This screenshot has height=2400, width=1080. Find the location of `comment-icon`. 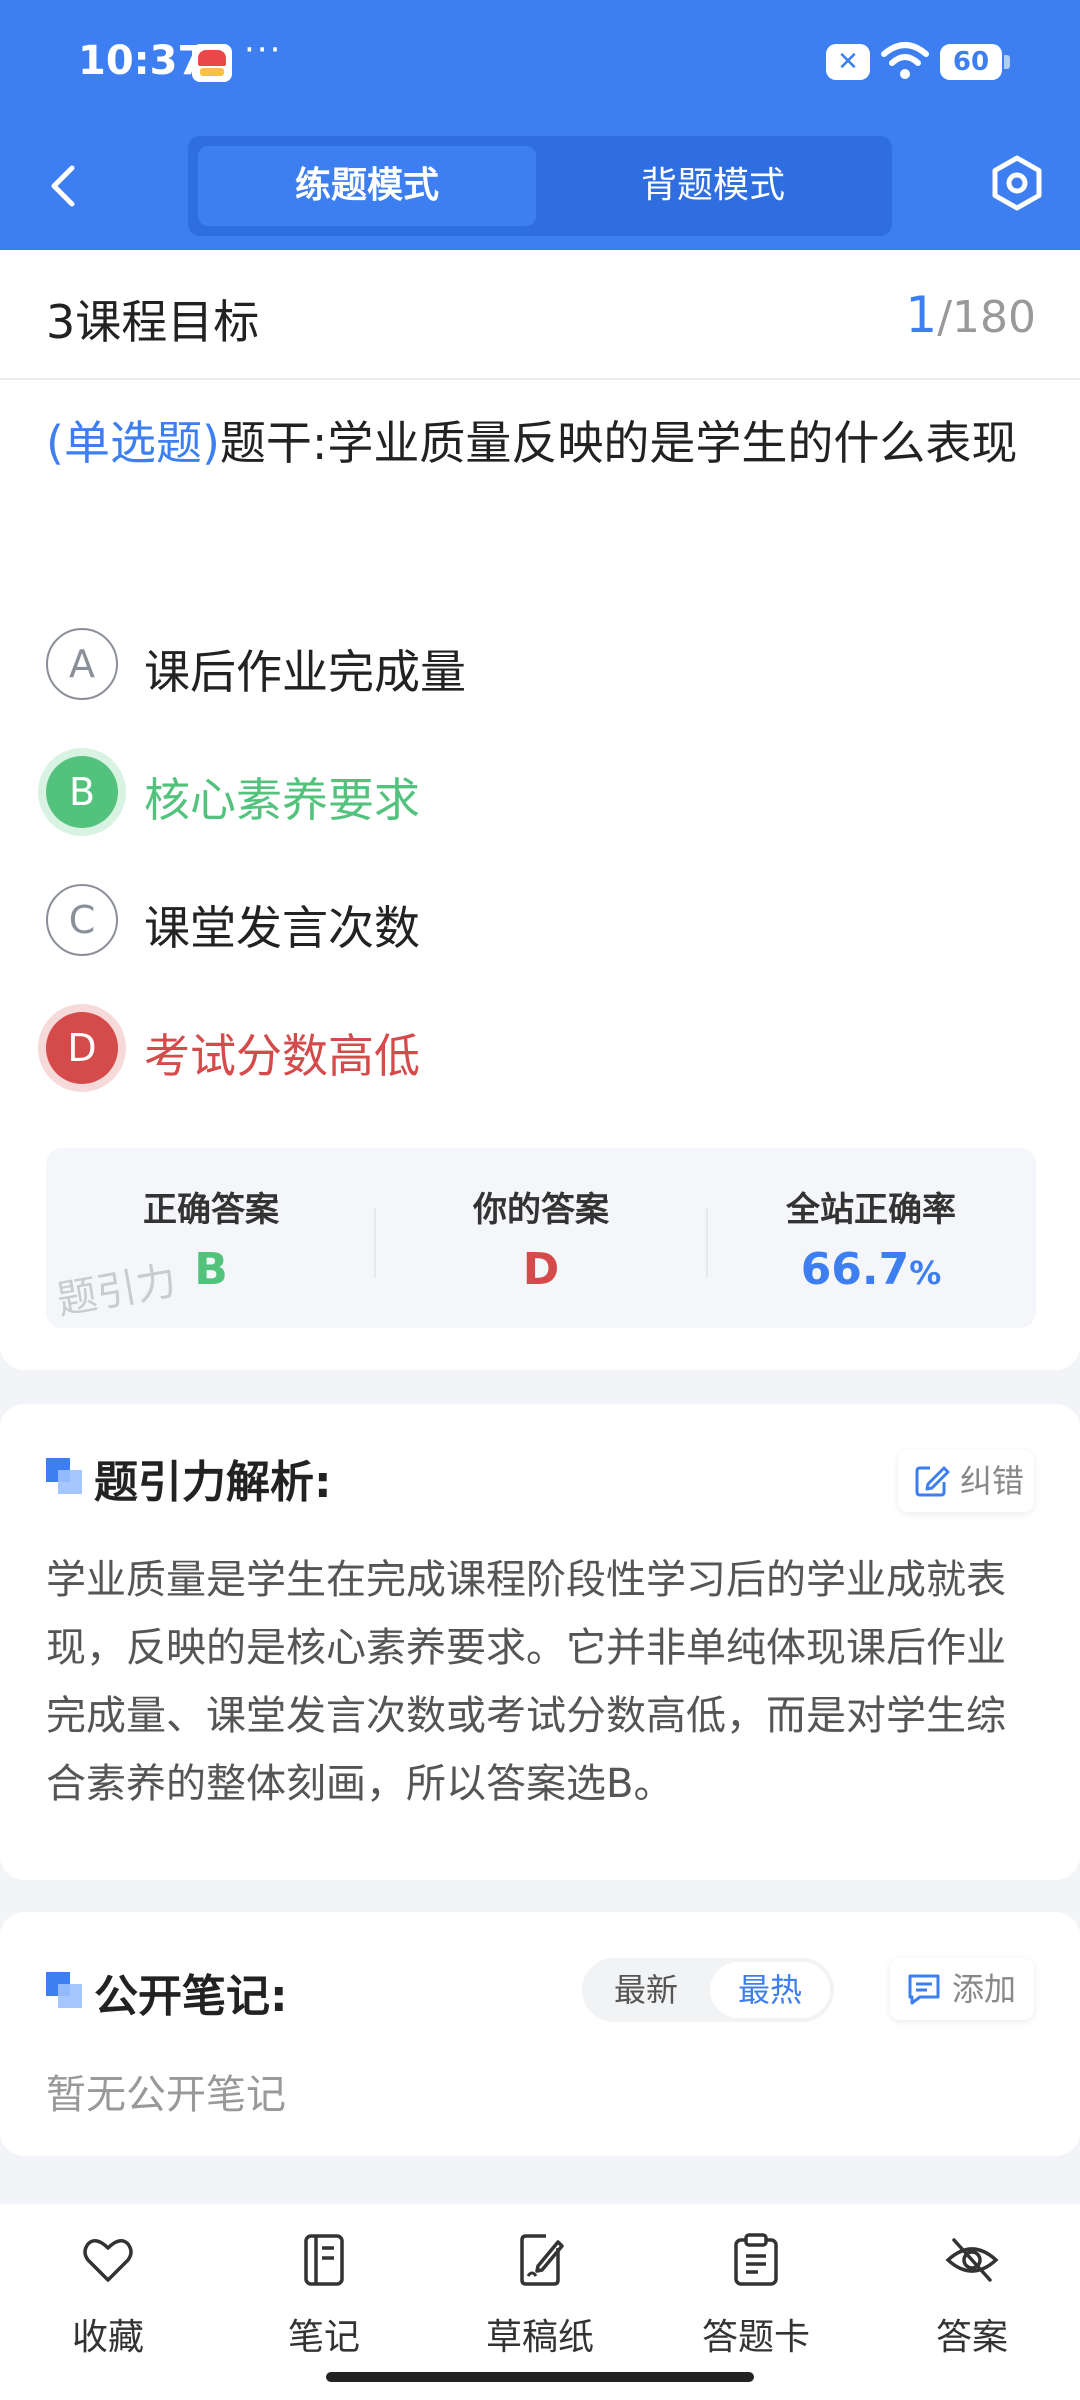

comment-icon is located at coordinates (924, 1989).